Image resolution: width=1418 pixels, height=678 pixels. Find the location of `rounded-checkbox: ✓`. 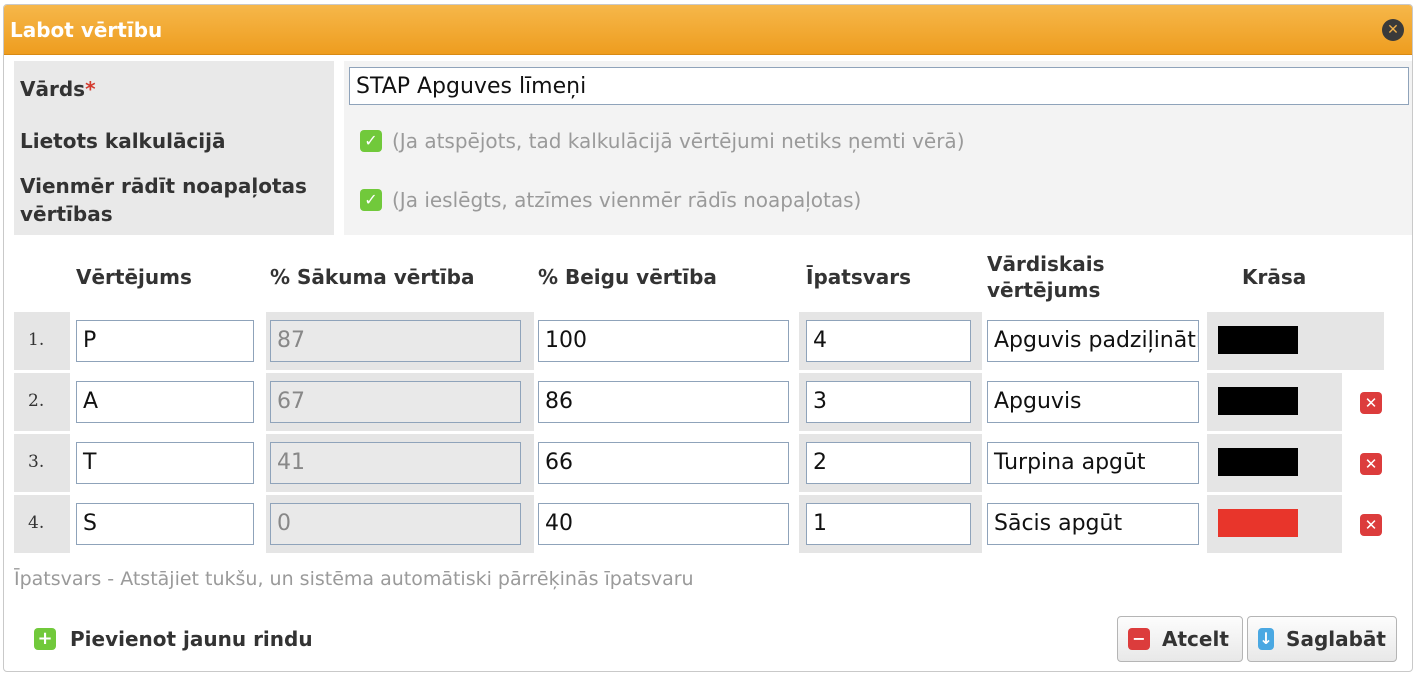

rounded-checkbox: ✓ is located at coordinates (371, 200).